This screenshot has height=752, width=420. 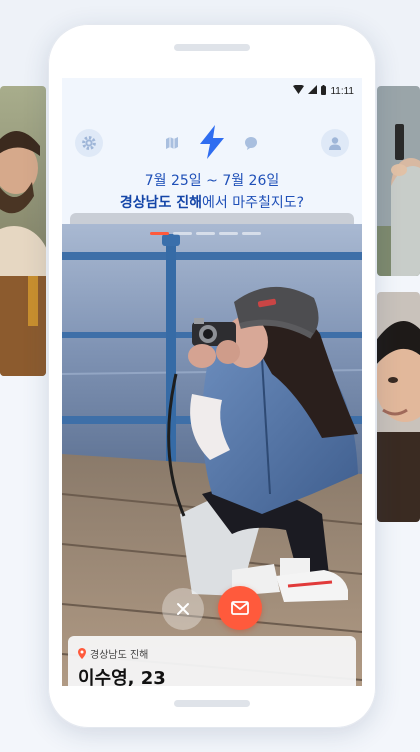 What do you see at coordinates (212, 661) in the screenshot?
I see `profile-info-panel: 경상남도 진해 이수영, 23` at bounding box center [212, 661].